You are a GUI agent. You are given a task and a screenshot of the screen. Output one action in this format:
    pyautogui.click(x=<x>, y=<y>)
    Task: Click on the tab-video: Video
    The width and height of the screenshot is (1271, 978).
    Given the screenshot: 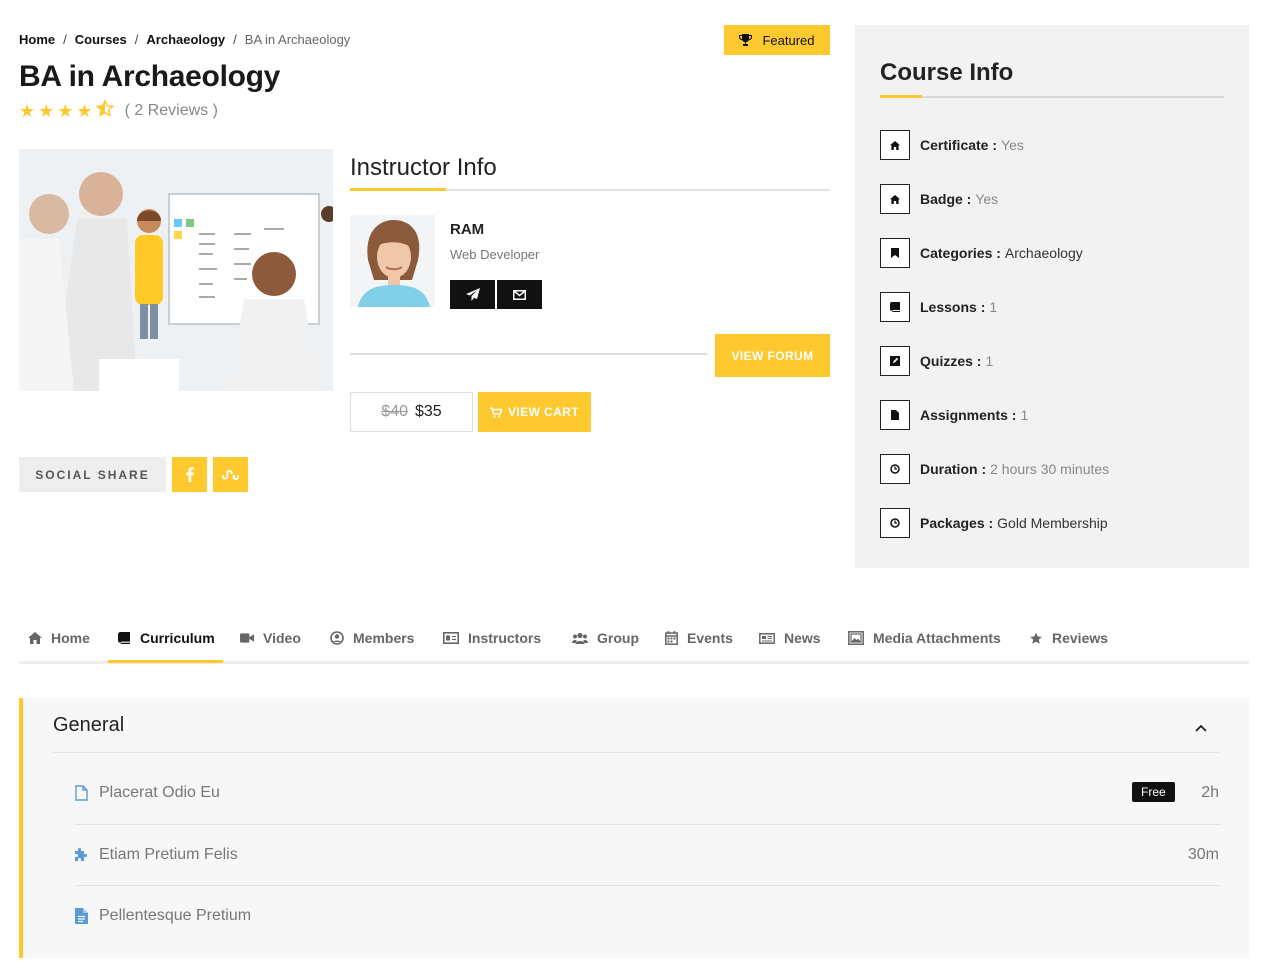 What is the action you would take?
    pyautogui.click(x=270, y=638)
    